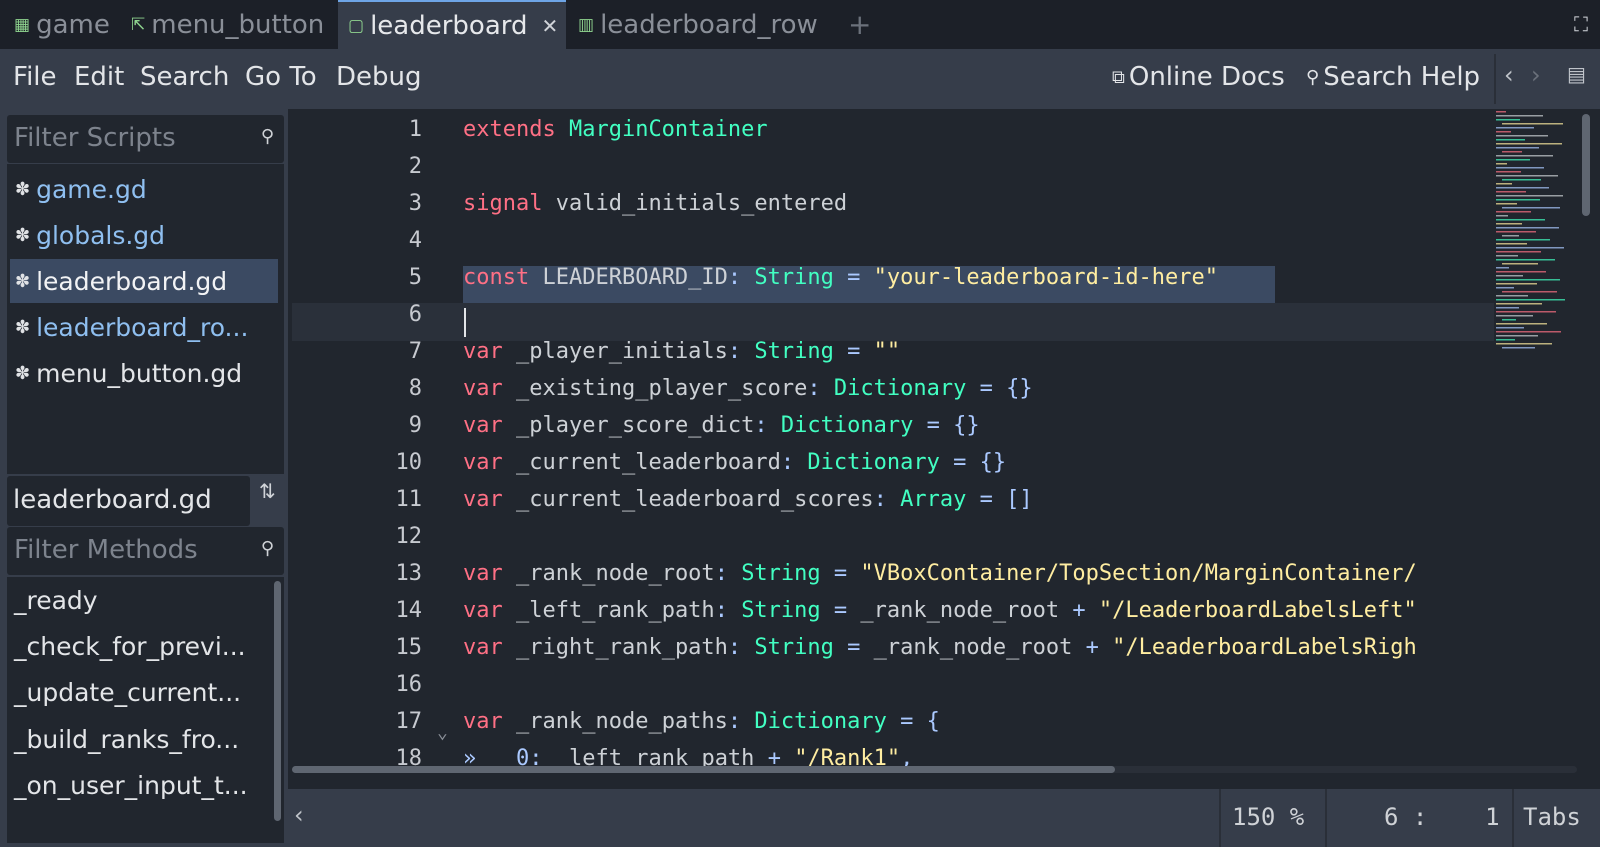  I want to click on search-help-button: ⚲ Search Help, so click(1393, 77).